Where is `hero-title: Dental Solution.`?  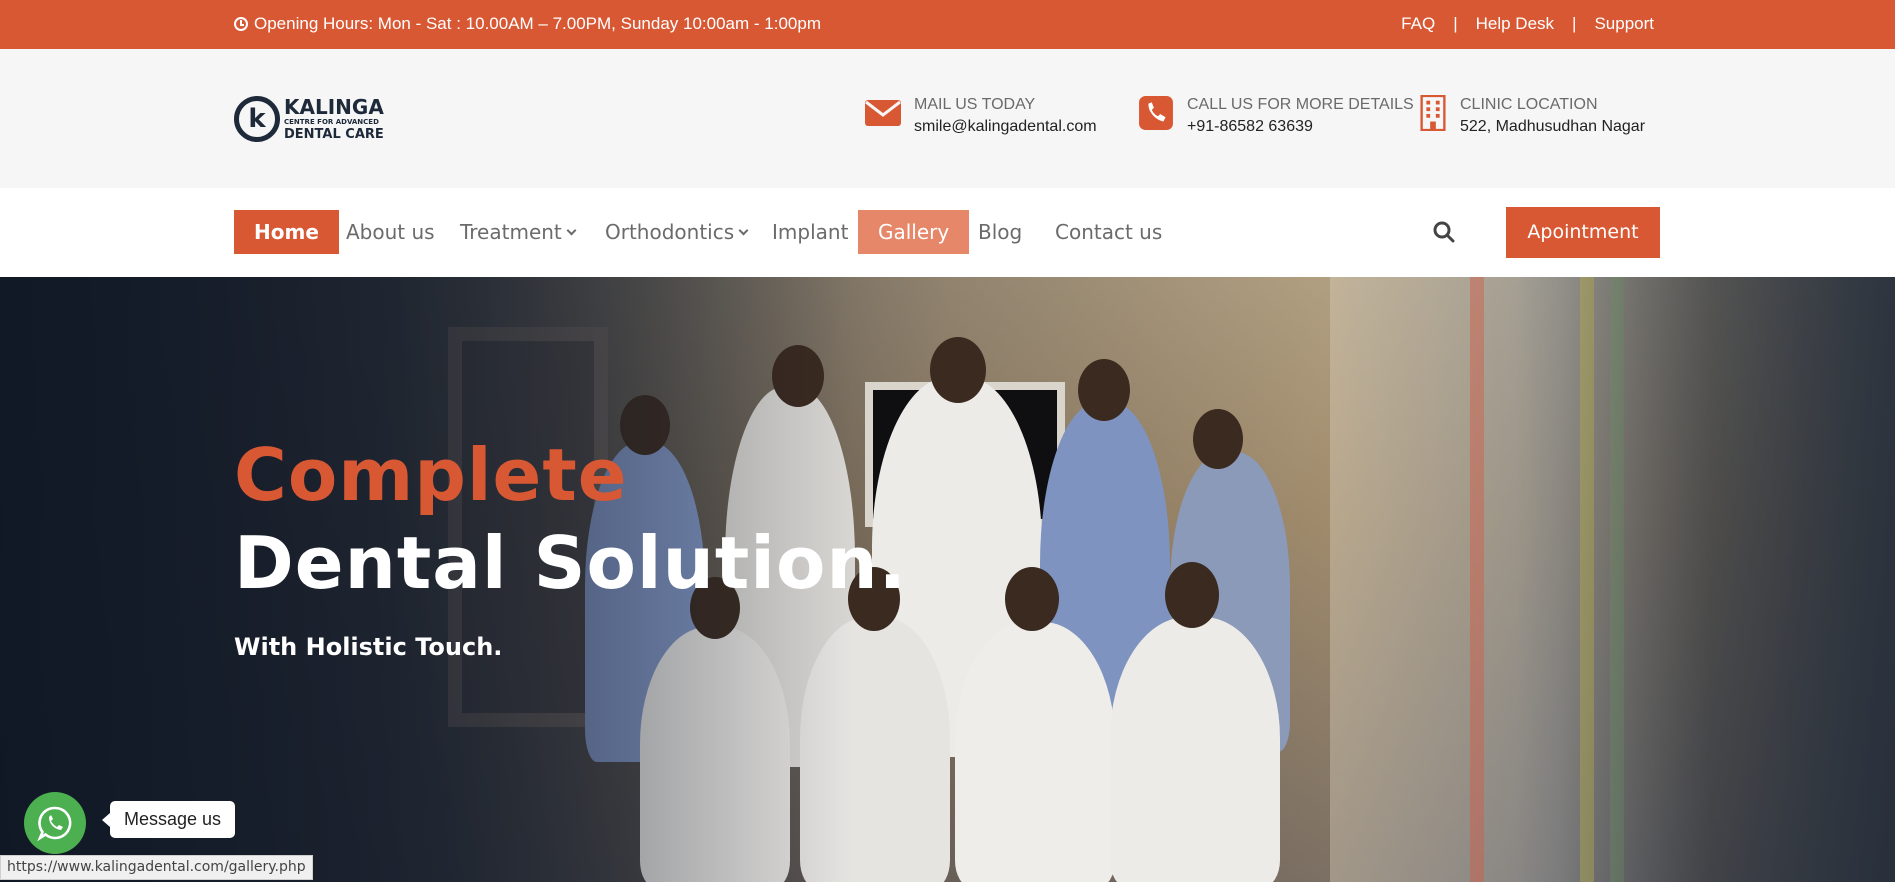 hero-title: Dental Solution. is located at coordinates (571, 563).